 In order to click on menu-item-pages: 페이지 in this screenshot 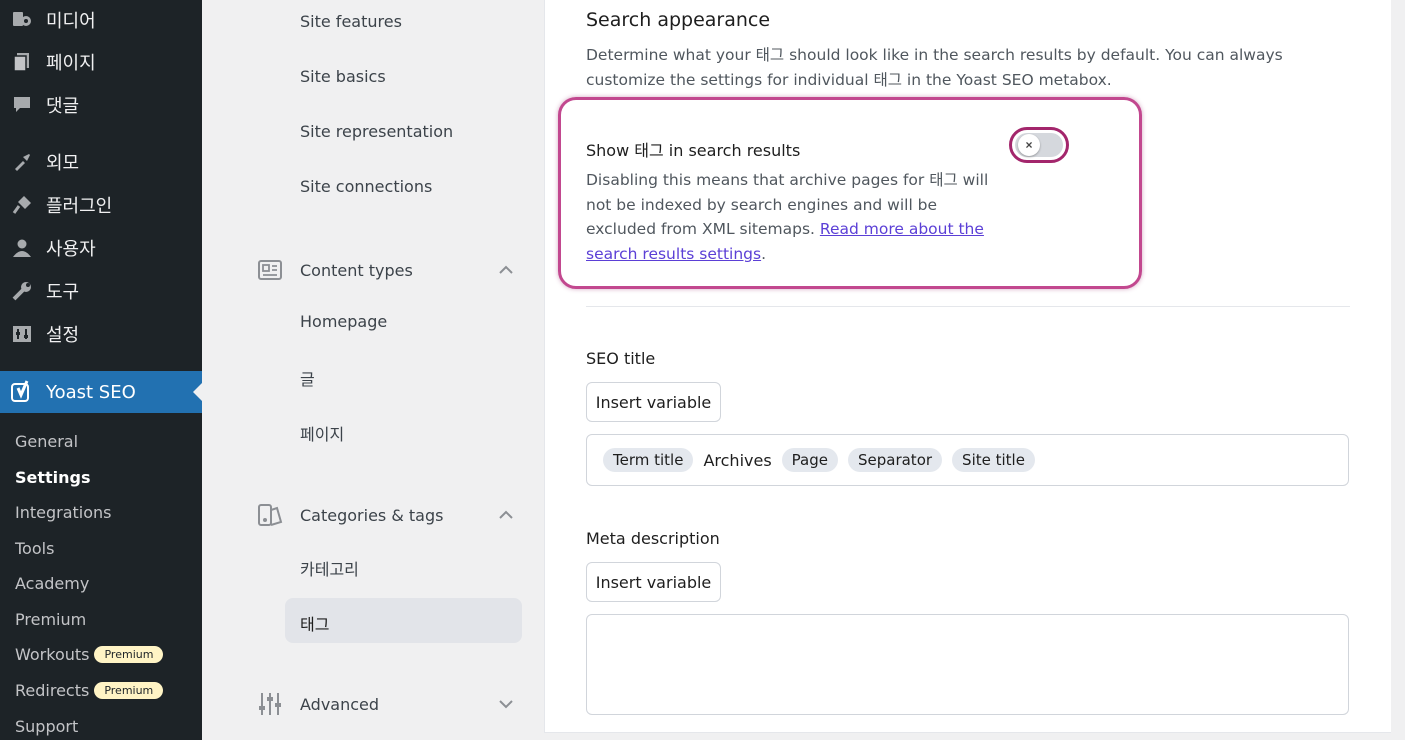, I will do `click(101, 62)`.